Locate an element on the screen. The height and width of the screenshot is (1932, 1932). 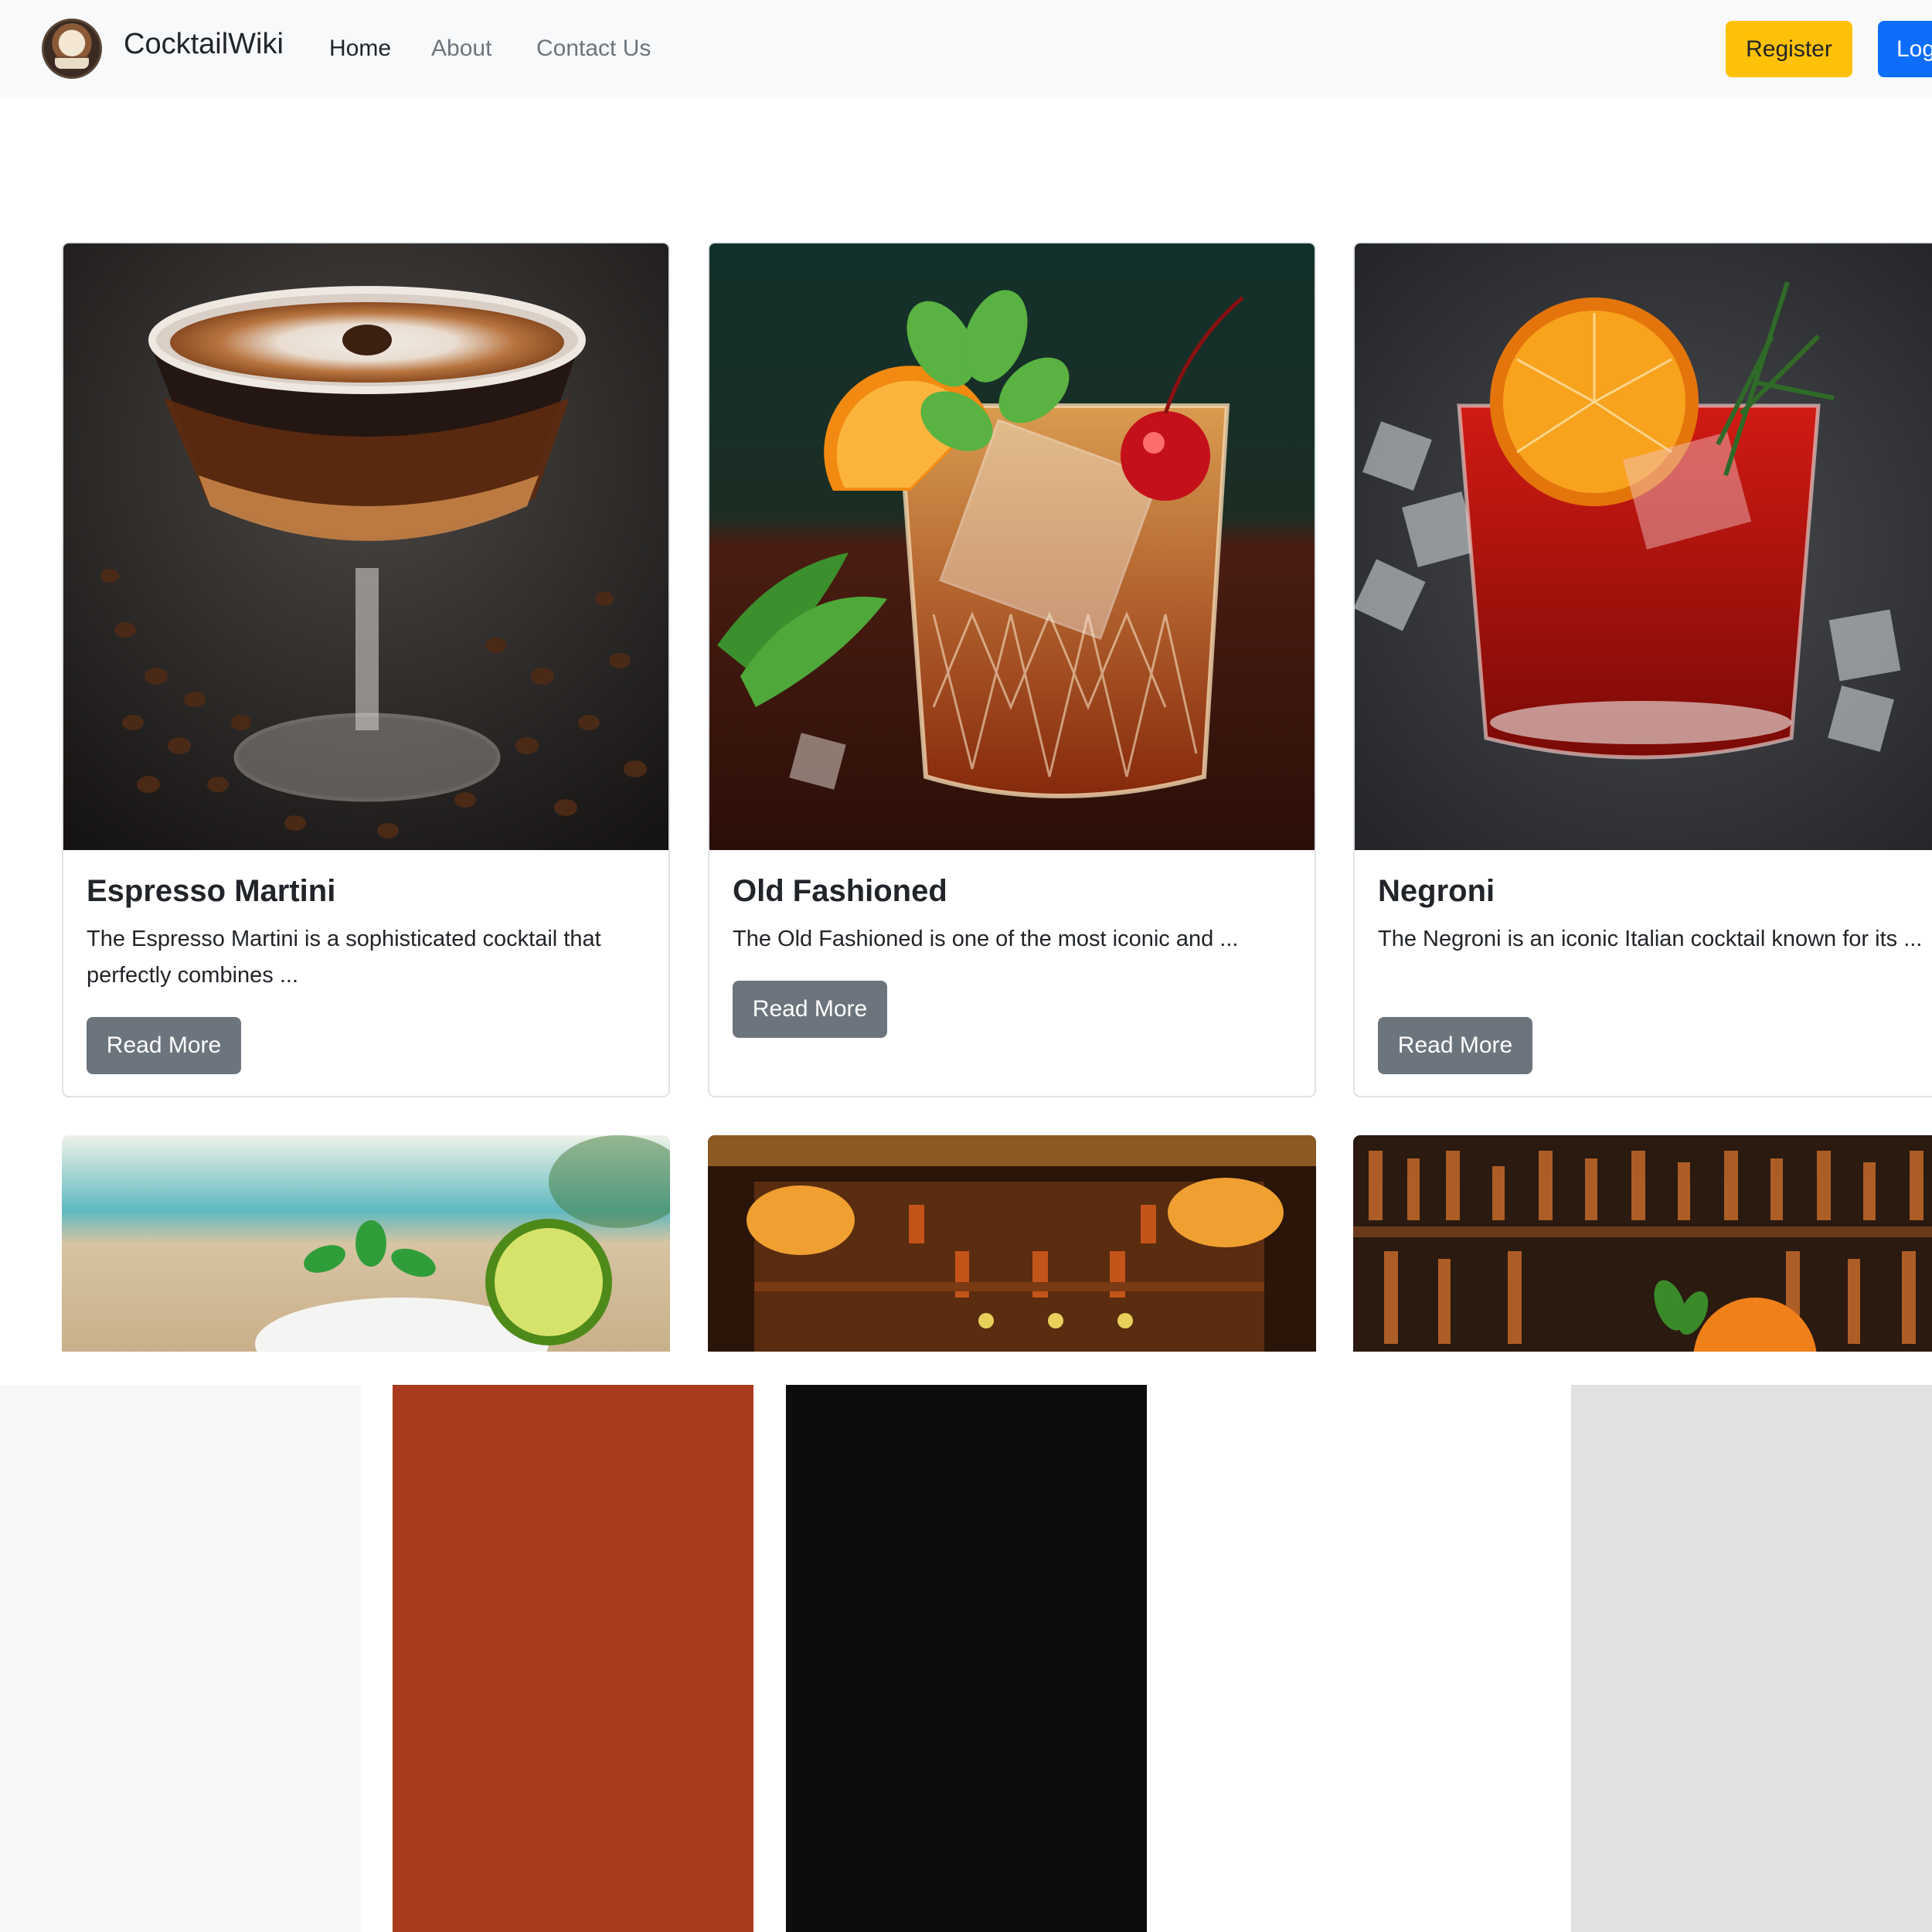
margarita-card-image is located at coordinates (366, 1243).